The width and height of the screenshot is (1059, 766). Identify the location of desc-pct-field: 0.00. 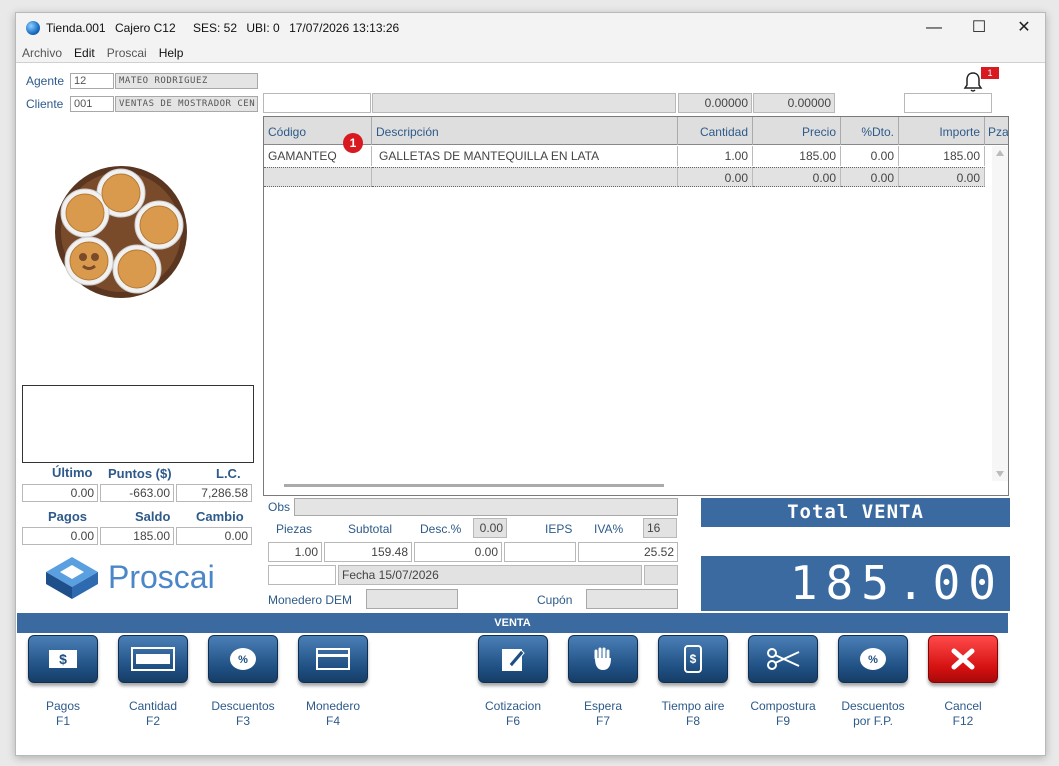
(490, 528).